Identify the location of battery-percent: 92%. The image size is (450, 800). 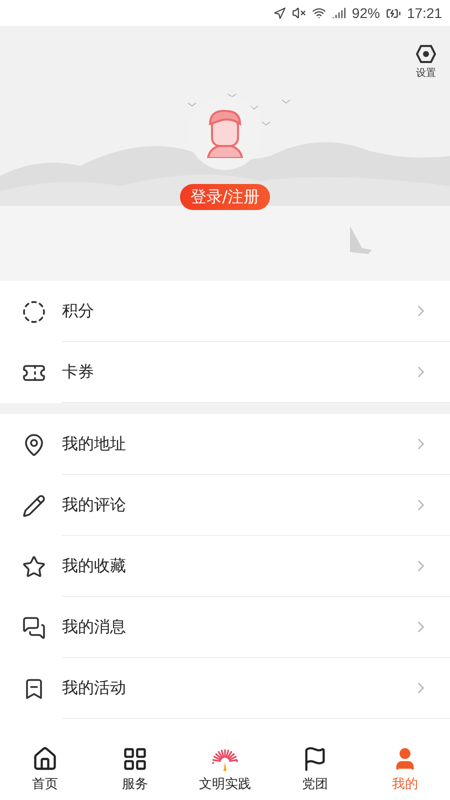
(366, 13).